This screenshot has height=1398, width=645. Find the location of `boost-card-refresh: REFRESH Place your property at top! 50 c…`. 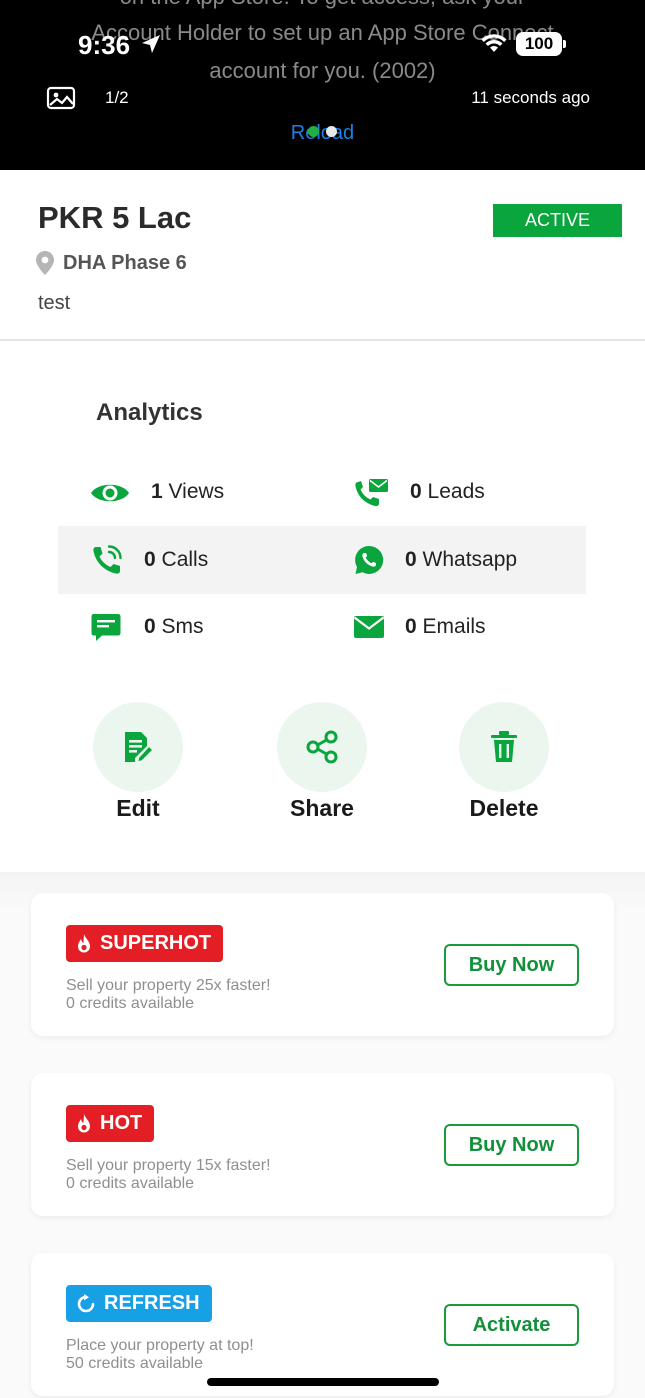

boost-card-refresh: REFRESH Place your property at top! 50 c… is located at coordinates (322, 1324).